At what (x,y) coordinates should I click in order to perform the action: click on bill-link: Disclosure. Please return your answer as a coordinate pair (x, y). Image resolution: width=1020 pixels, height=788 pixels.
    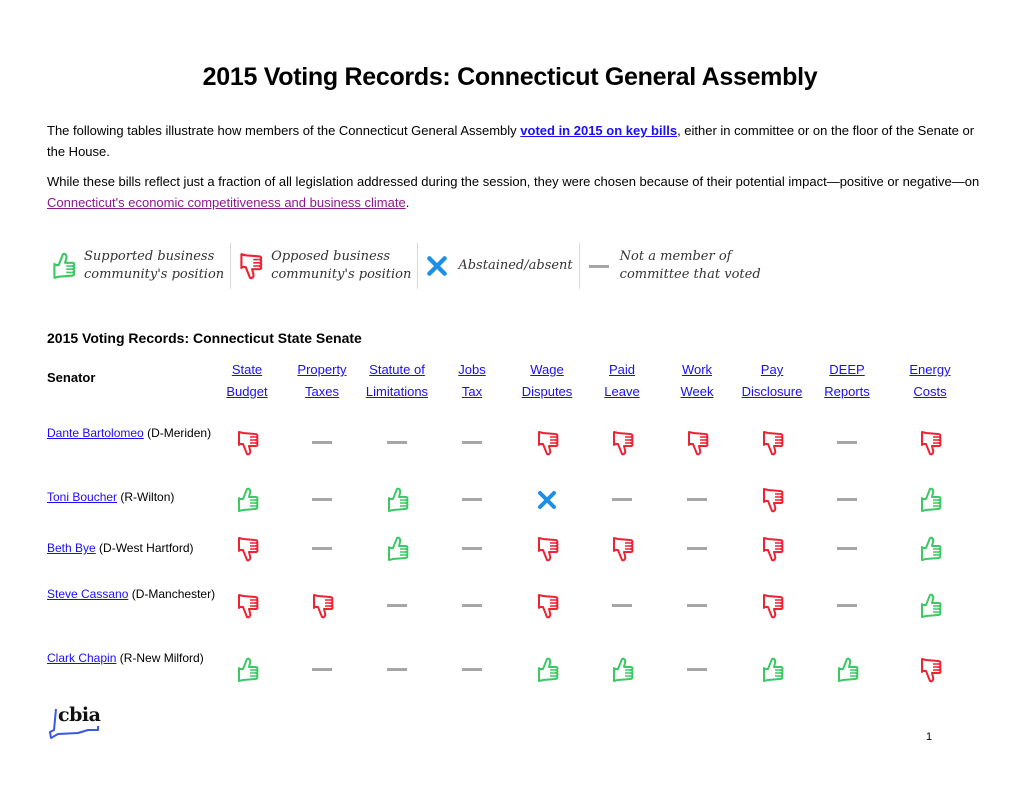
    Looking at the image, I should click on (772, 391).